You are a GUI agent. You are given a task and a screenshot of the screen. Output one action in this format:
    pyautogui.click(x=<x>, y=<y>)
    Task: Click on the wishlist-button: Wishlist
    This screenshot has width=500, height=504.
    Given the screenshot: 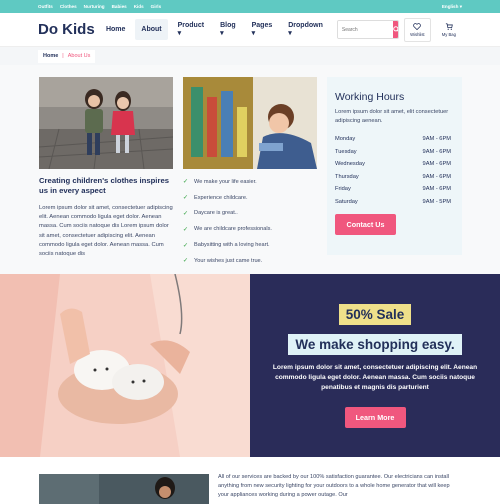 What is the action you would take?
    pyautogui.click(x=417, y=29)
    